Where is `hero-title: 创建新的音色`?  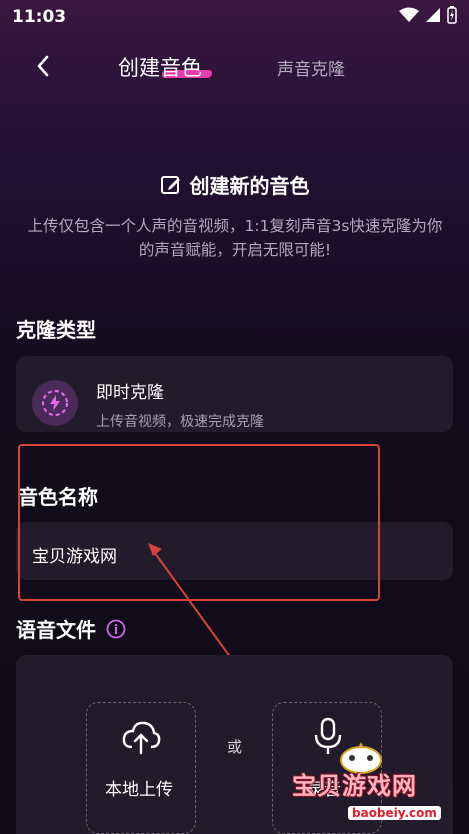
hero-title: 创建新的音色 is located at coordinates (234, 184).